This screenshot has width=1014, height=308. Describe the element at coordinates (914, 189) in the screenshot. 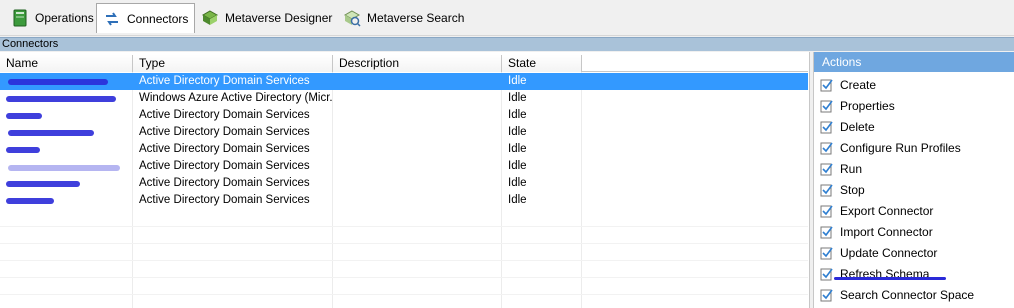

I see `action-stop: Stop` at that location.